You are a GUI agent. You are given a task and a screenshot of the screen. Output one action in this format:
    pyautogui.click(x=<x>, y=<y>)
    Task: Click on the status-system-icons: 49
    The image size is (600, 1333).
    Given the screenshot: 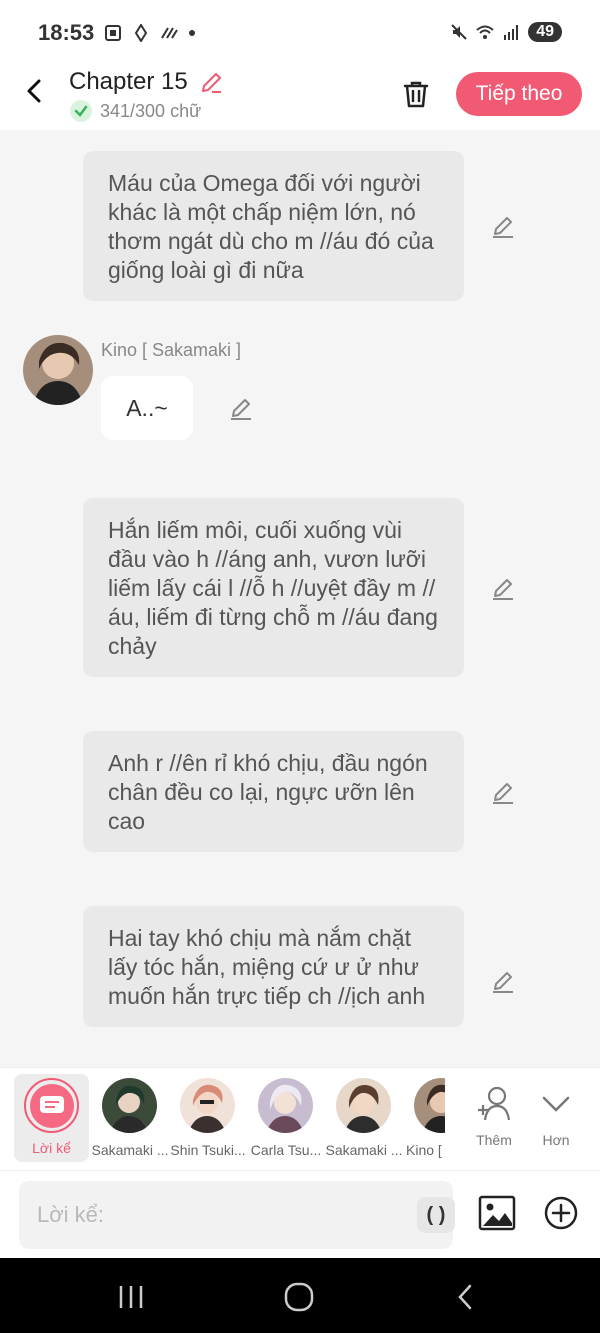 What is the action you would take?
    pyautogui.click(x=506, y=32)
    